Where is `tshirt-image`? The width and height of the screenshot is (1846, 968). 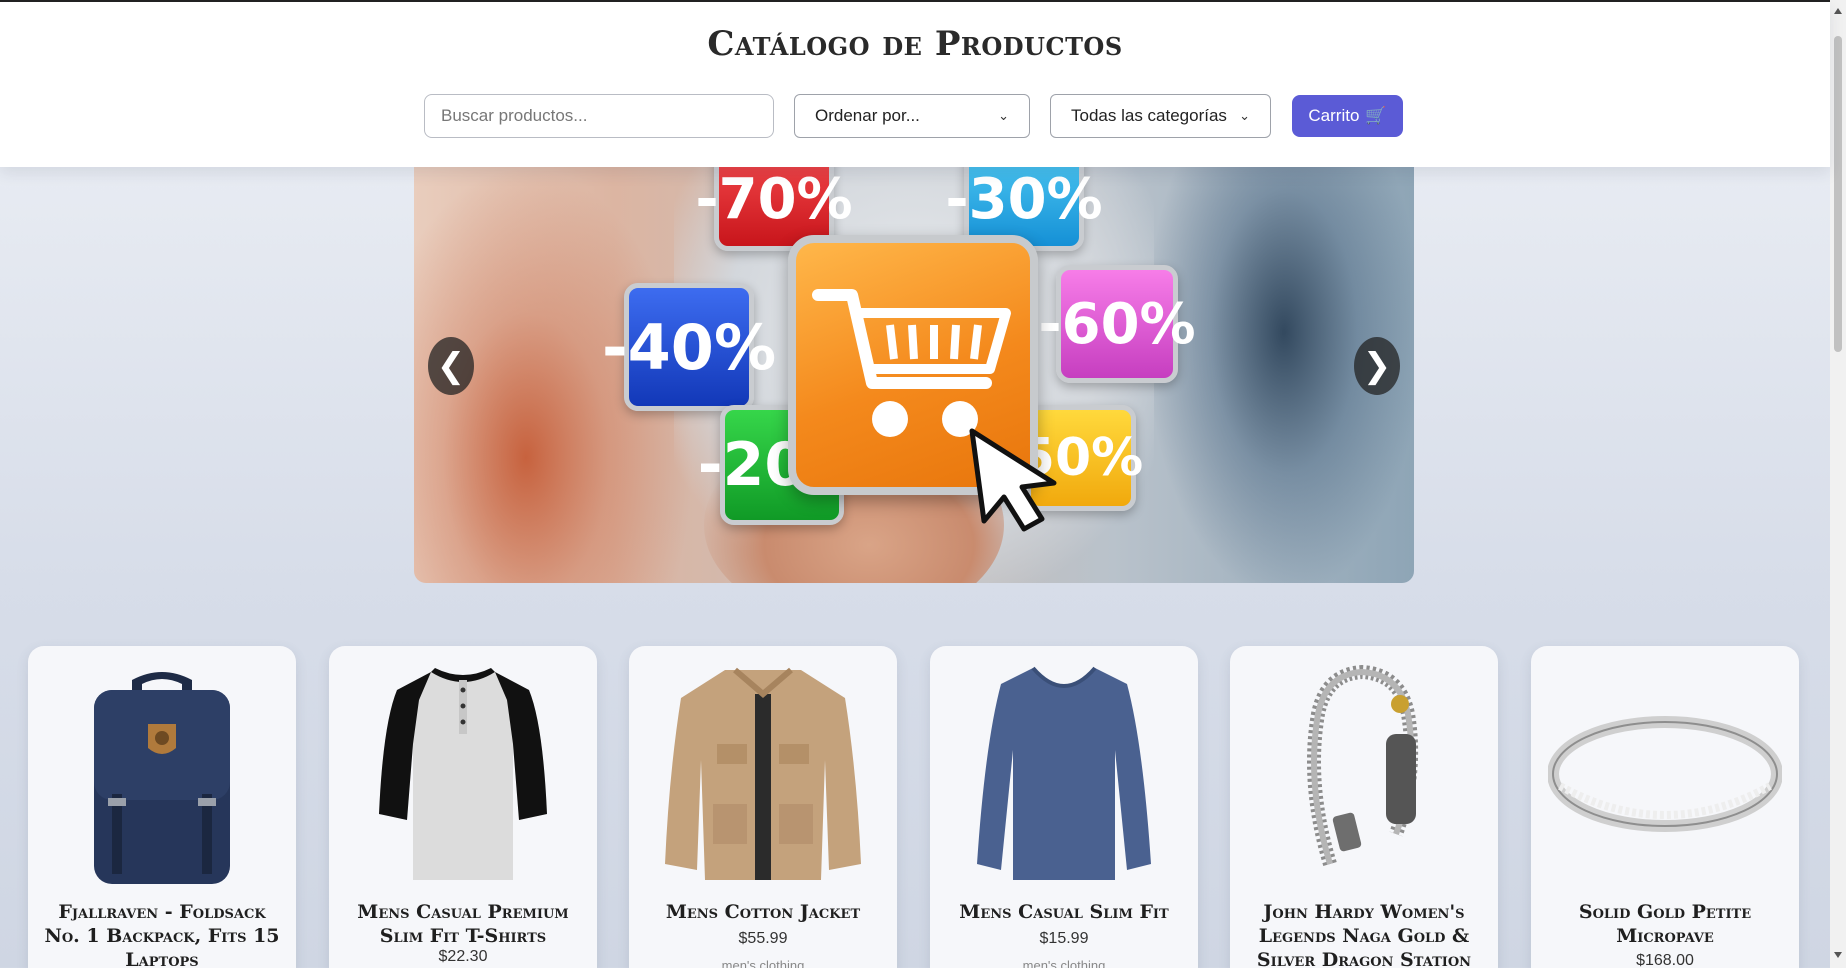
tshirt-image is located at coordinates (463, 774).